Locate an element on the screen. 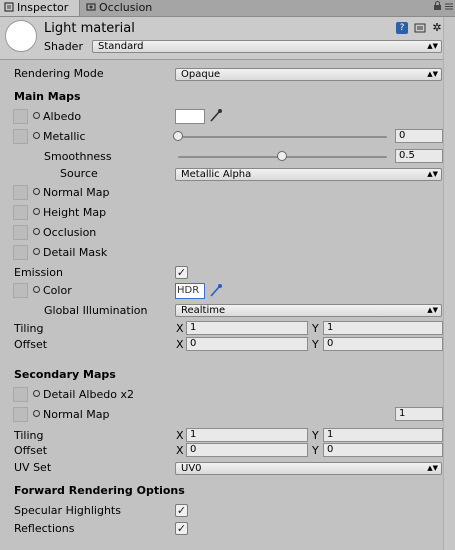  occlusion-texture-slot is located at coordinates (20, 232).